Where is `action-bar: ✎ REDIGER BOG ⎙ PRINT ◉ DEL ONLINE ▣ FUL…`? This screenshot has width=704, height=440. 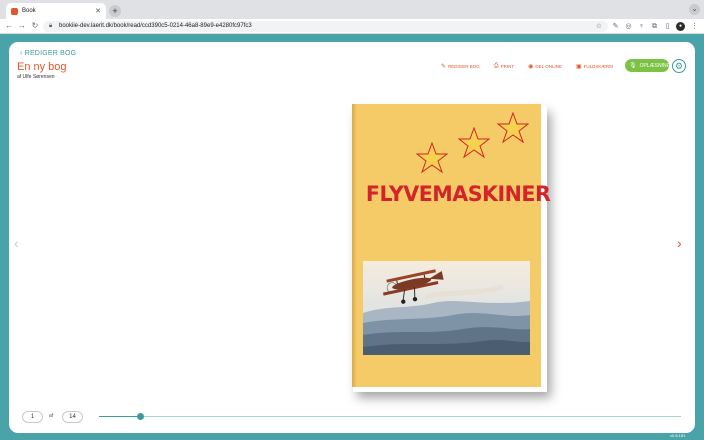 action-bar: ✎ REDIGER BOG ⎙ PRINT ◉ DEL ONLINE ▣ FUL… is located at coordinates (527, 66).